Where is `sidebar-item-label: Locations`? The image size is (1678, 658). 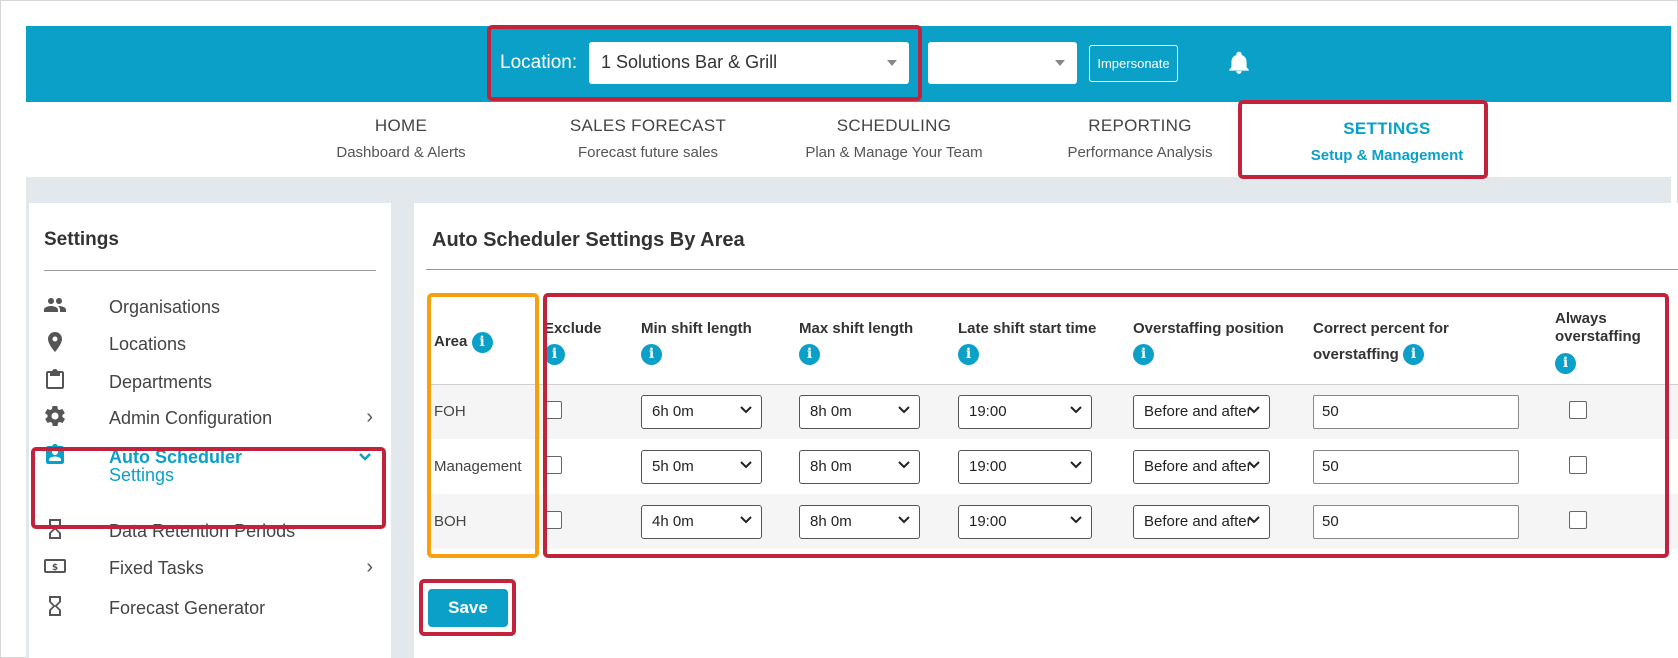 sidebar-item-label: Locations is located at coordinates (148, 344).